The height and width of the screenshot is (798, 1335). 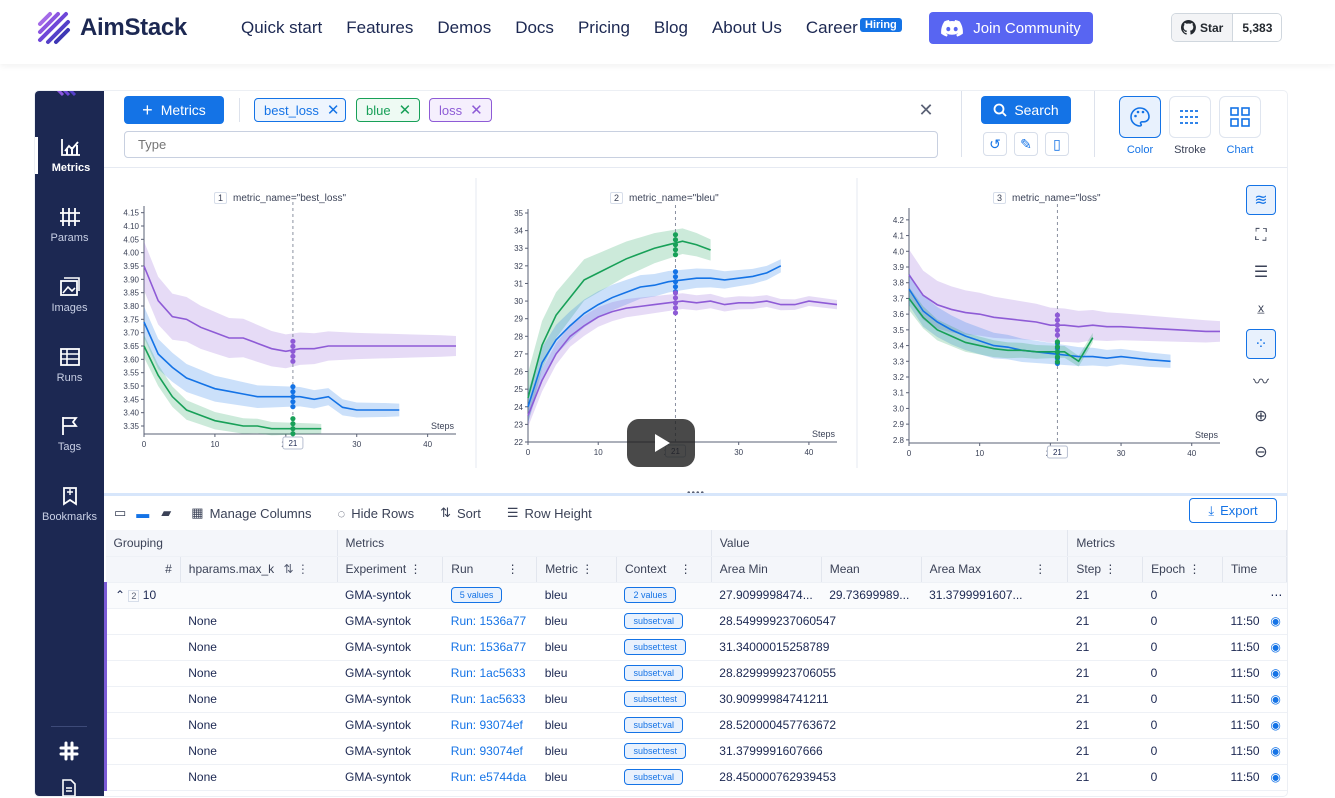 I want to click on chevron-up-icon: ⌃, so click(x=120, y=595).